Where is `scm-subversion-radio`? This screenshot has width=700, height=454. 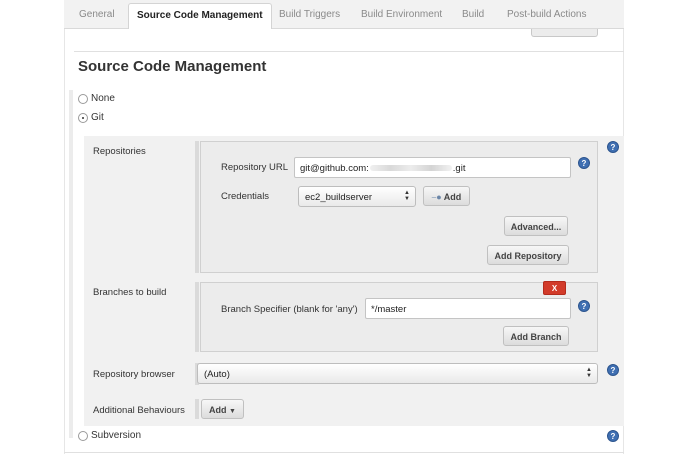
scm-subversion-radio is located at coordinates (83, 436).